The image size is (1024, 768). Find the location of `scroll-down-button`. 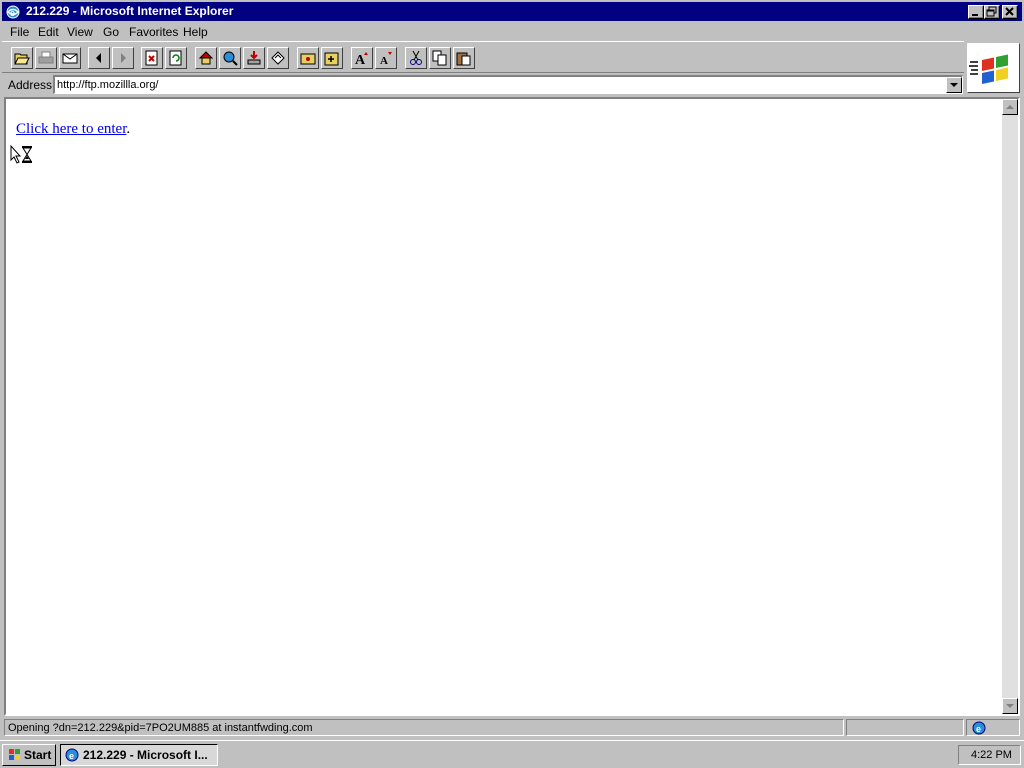

scroll-down-button is located at coordinates (1010, 706).